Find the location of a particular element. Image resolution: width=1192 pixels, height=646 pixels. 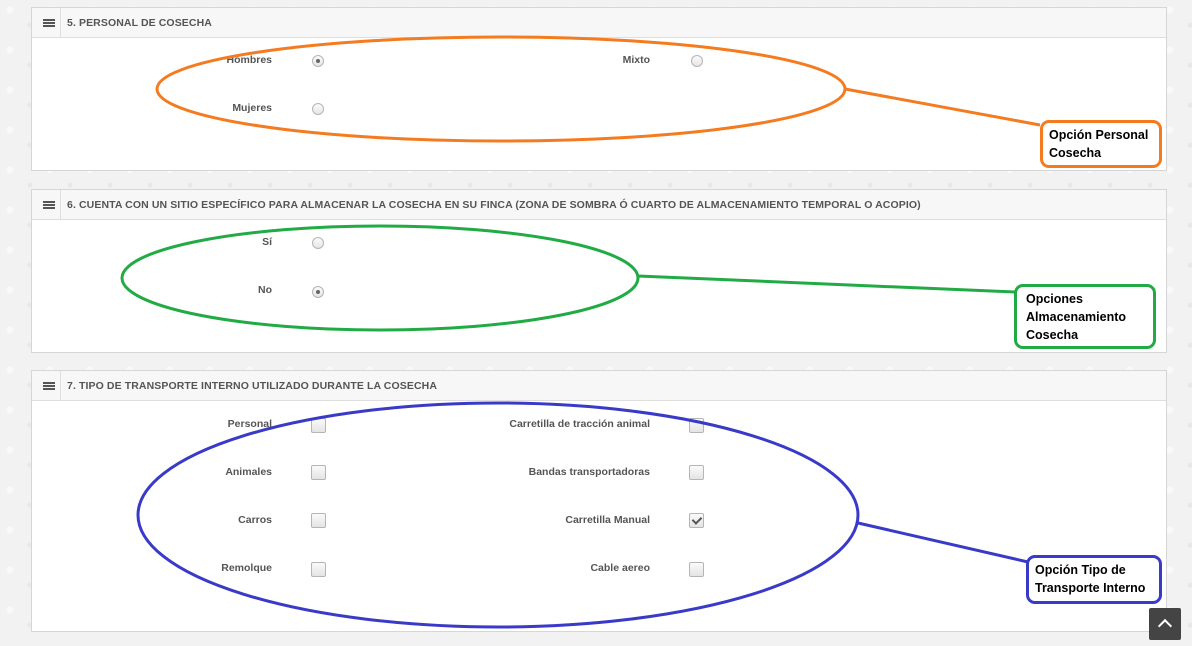

checkbox-personal is located at coordinates (318, 425).